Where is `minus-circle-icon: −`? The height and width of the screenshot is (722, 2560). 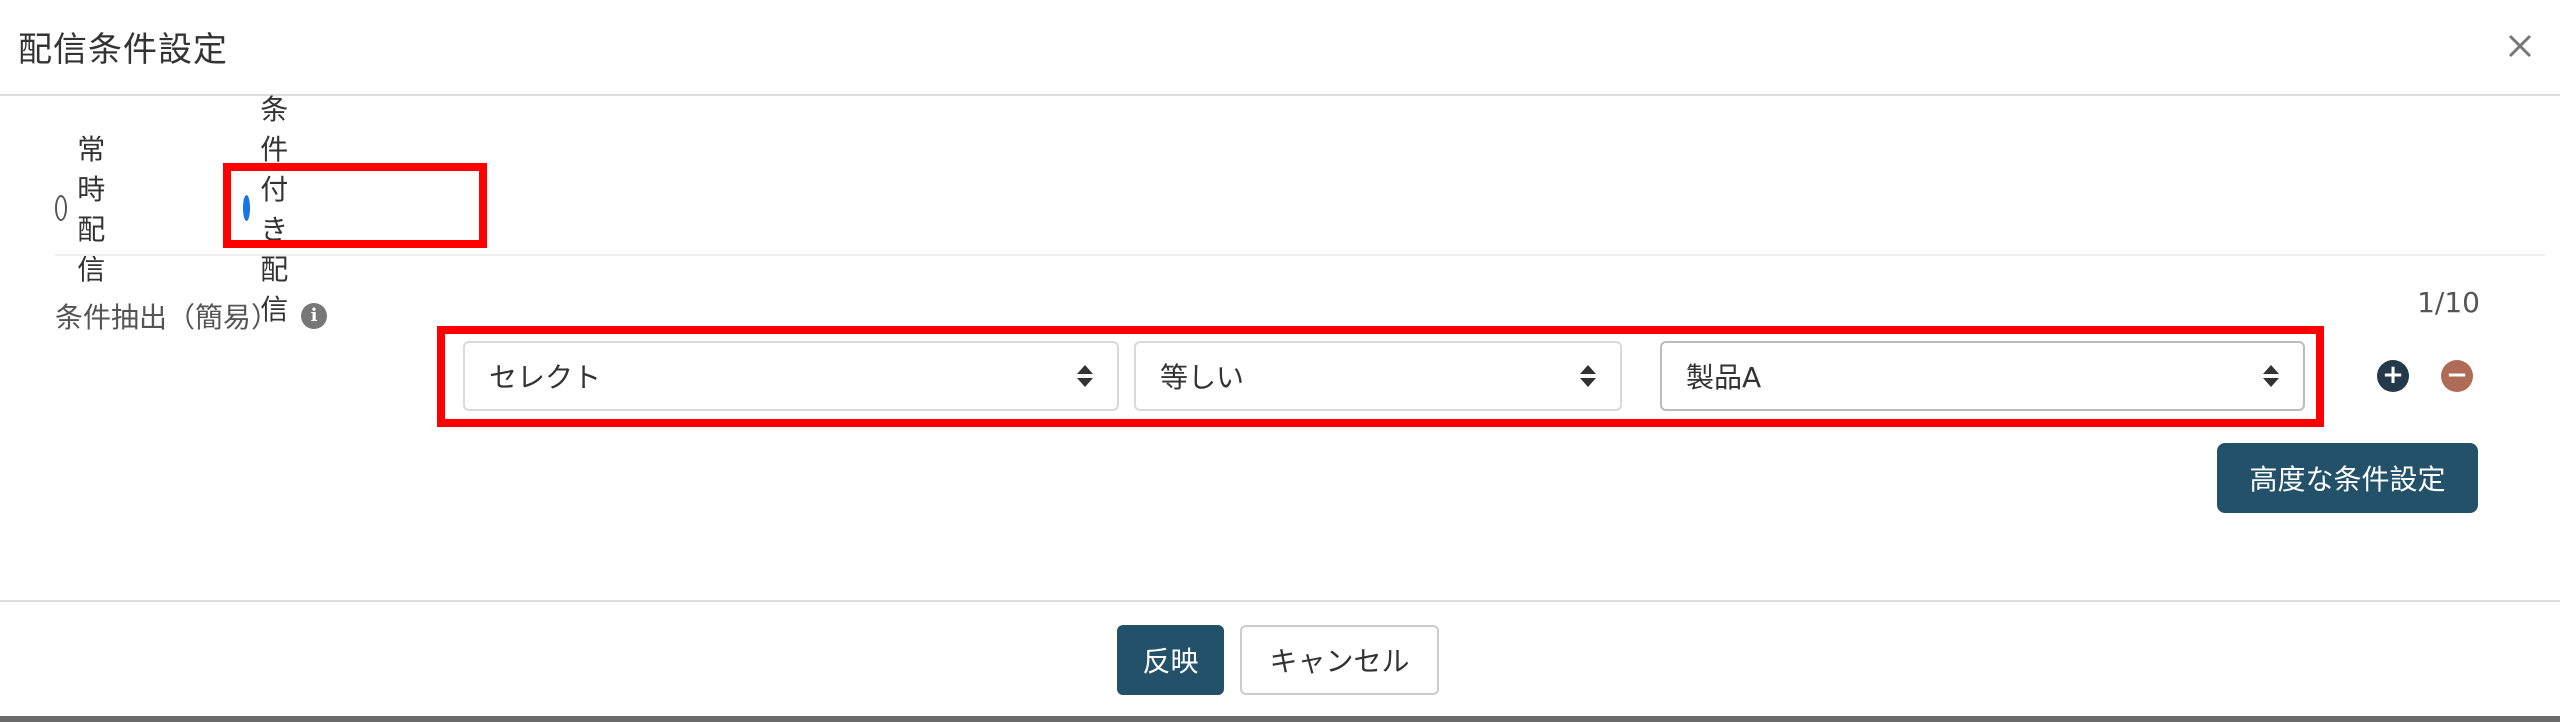 minus-circle-icon: − is located at coordinates (2457, 376).